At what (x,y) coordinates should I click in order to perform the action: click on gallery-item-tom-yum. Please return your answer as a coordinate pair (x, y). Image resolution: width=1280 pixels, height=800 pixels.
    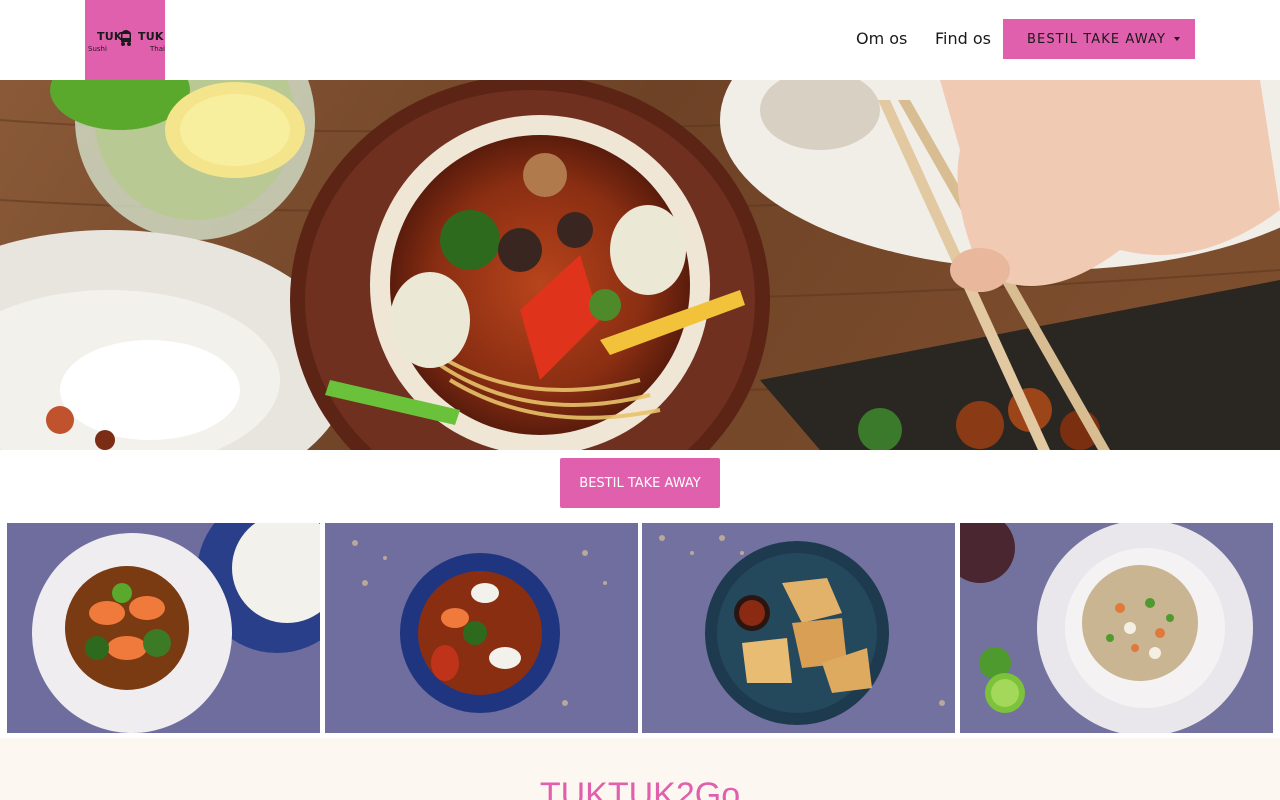
    Looking at the image, I should click on (481, 628).